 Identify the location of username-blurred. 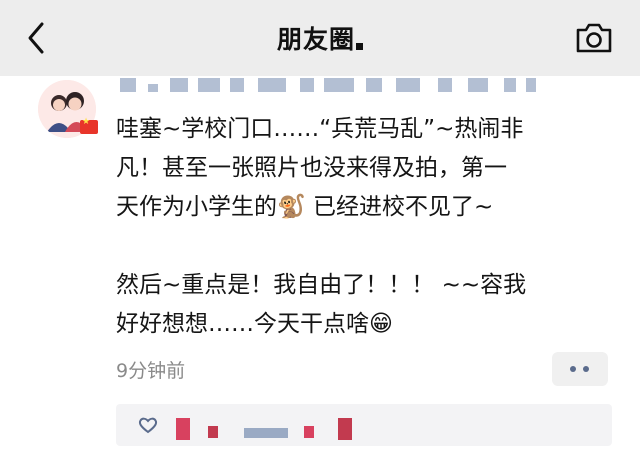
(328, 87).